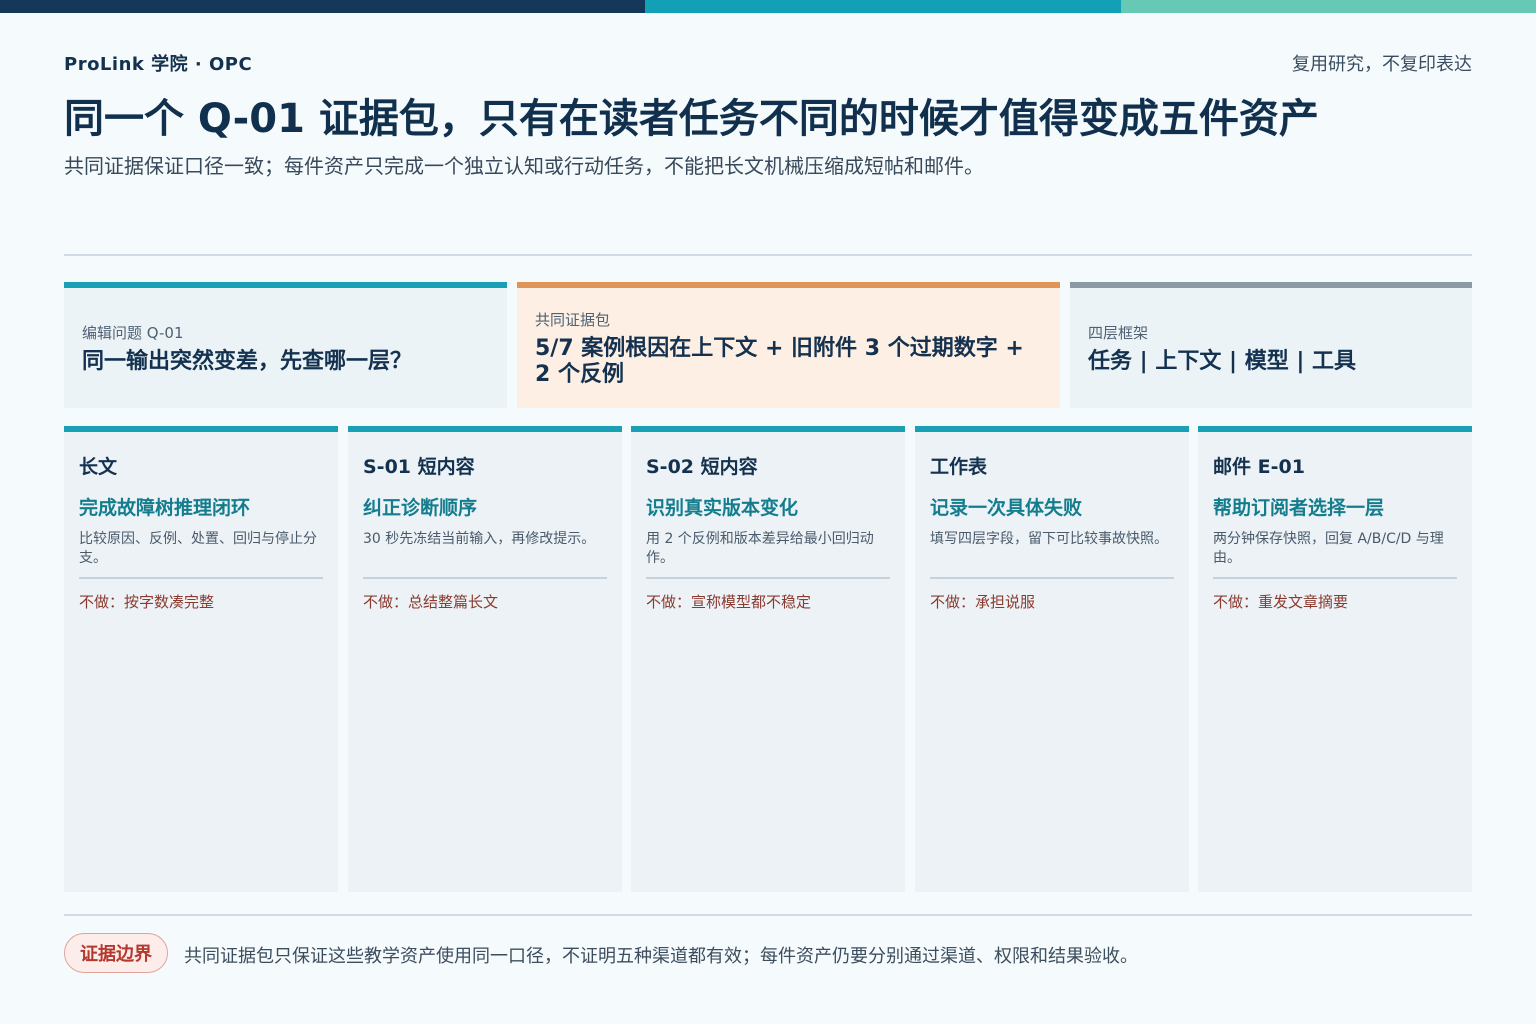  What do you see at coordinates (420, 508) in the screenshot?
I see `asset-card-task: 纠正诊断顺序` at bounding box center [420, 508].